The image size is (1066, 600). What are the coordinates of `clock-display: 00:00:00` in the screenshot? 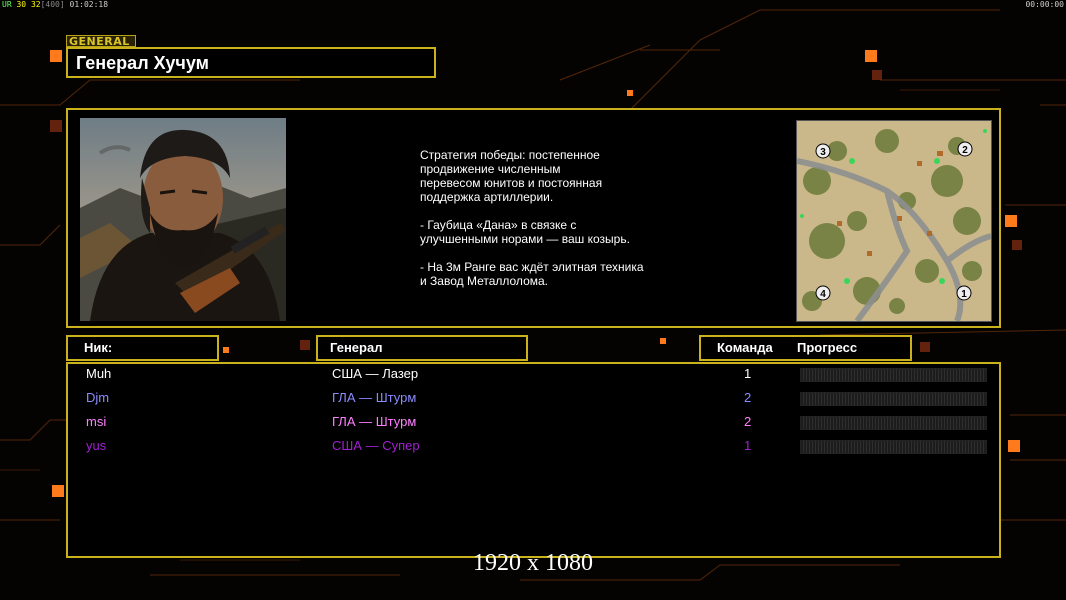 It's located at (1044, 4).